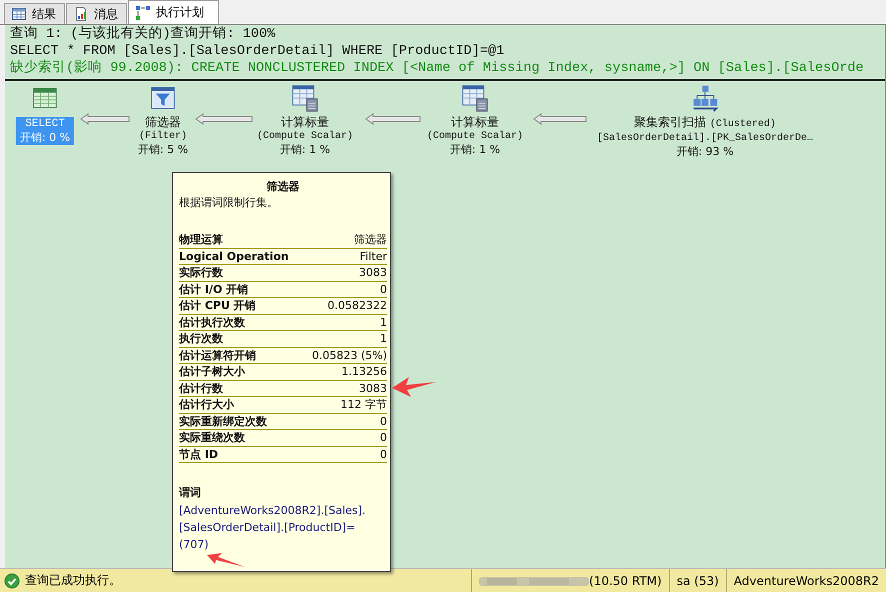 Image resolution: width=886 pixels, height=592 pixels. Describe the element at coordinates (223, 421) in the screenshot. I see `property-name: 实际重新绑定次数` at that location.